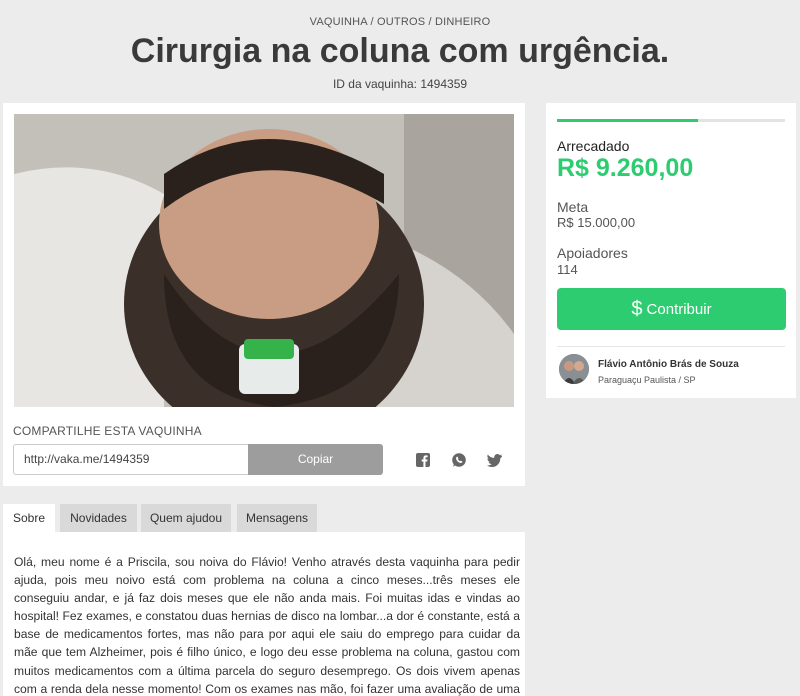  What do you see at coordinates (627, 120) in the screenshot?
I see `progress-bar-fill` at bounding box center [627, 120].